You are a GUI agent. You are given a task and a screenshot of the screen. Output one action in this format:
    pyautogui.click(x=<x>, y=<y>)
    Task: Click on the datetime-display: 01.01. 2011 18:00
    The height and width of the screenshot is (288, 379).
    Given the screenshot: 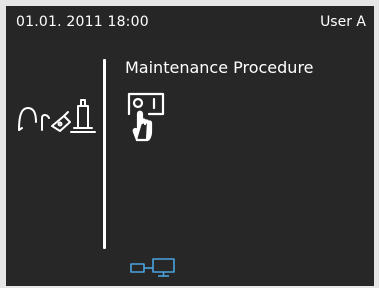 What is the action you would take?
    pyautogui.click(x=82, y=22)
    